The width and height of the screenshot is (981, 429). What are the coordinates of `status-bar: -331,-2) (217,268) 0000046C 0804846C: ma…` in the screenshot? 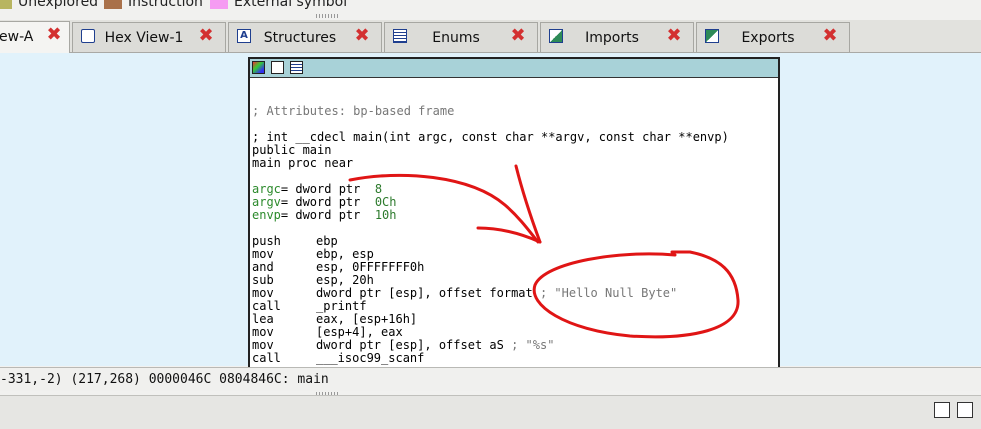 It's located at (490, 379).